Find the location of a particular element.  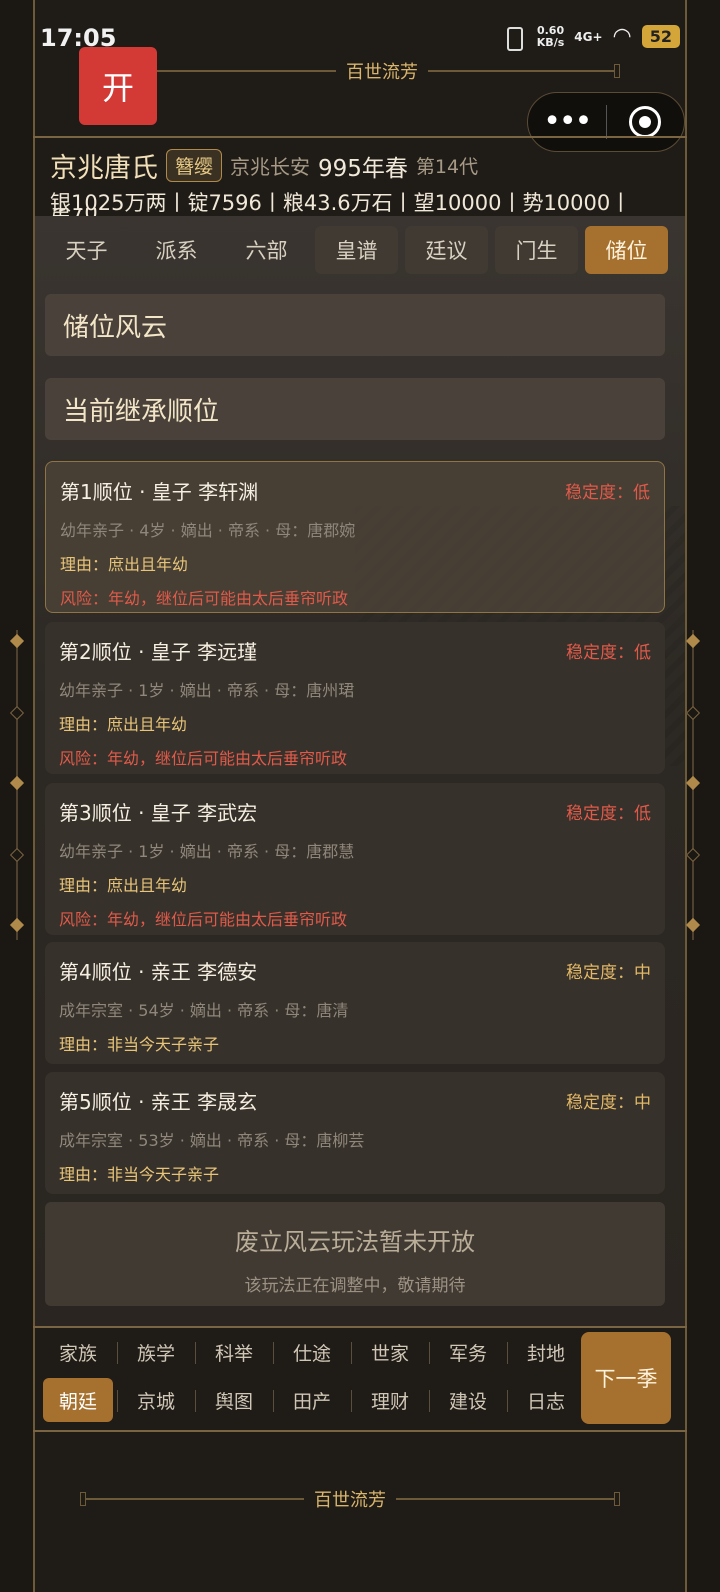

nav-farmland: 田产 is located at coordinates (312, 1400).